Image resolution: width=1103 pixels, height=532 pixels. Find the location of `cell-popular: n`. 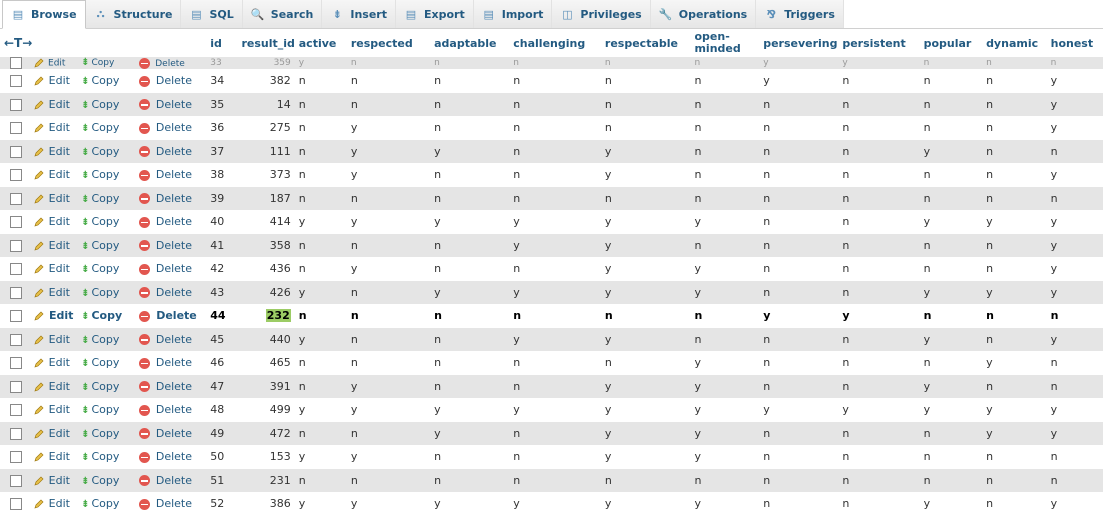

cell-popular: n is located at coordinates (951, 363).